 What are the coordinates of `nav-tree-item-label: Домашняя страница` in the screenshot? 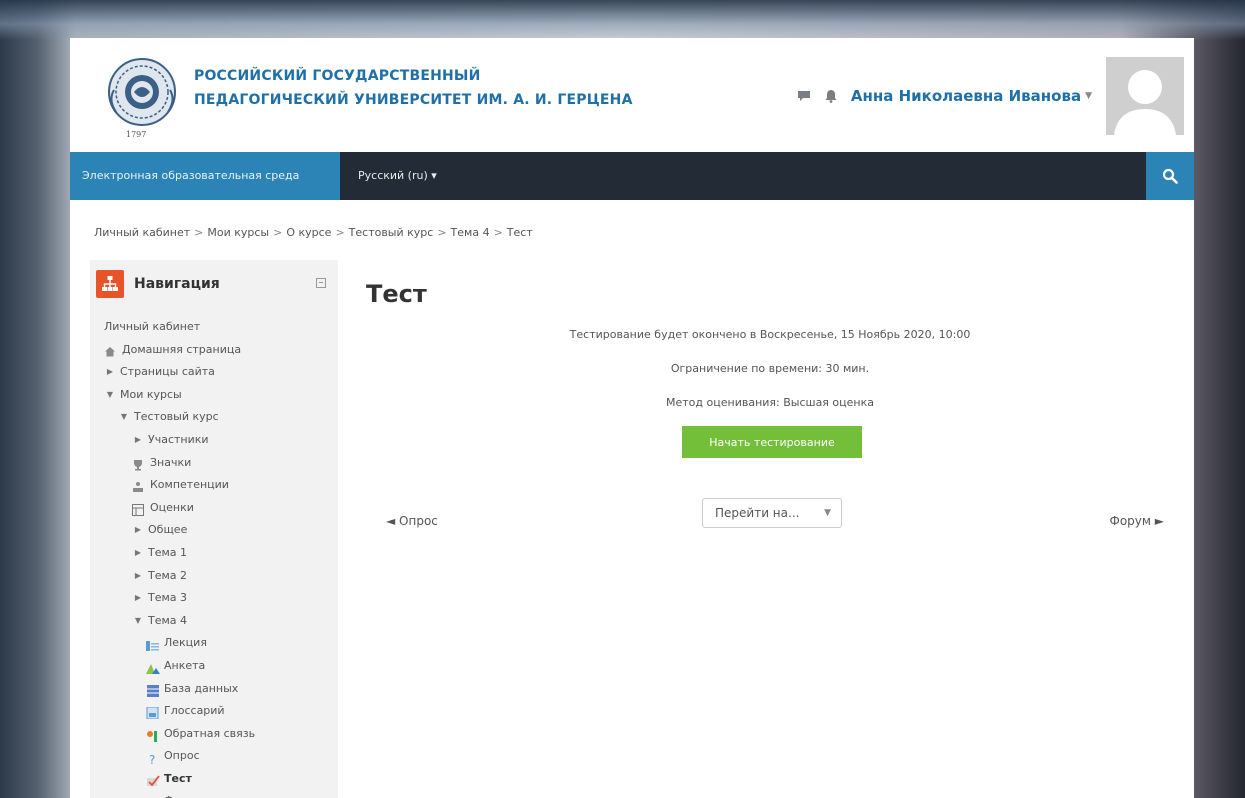 It's located at (182, 349).